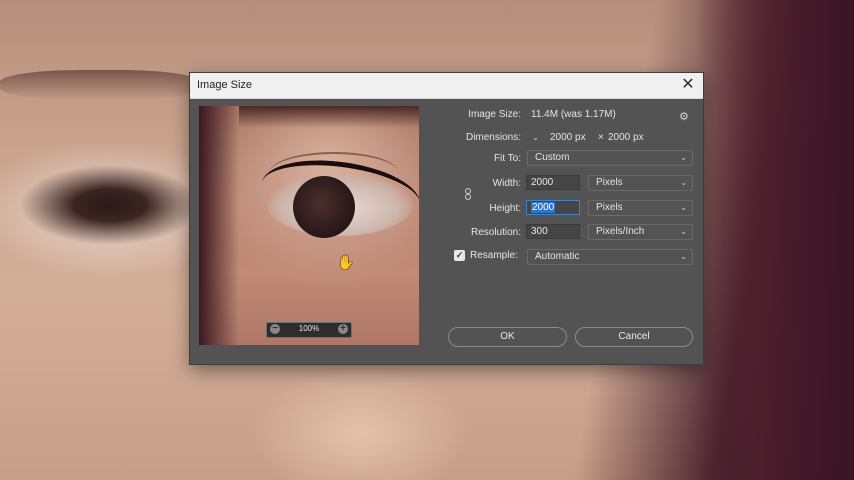 Image resolution: width=854 pixels, height=480 pixels. Describe the element at coordinates (610, 257) in the screenshot. I see `resample-method-select: Automatic ⌄` at that location.